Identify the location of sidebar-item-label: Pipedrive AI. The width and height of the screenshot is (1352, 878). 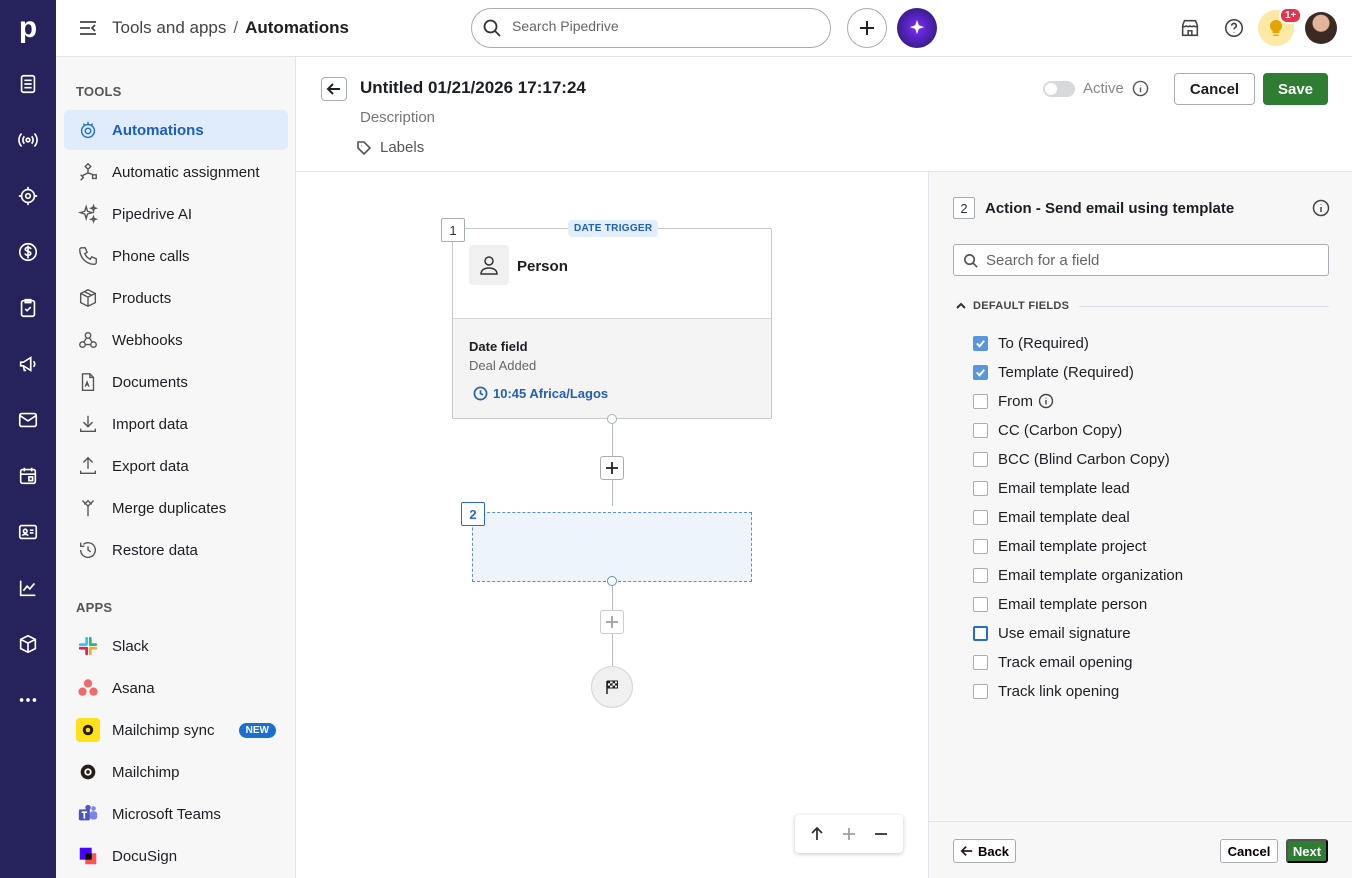
(152, 214).